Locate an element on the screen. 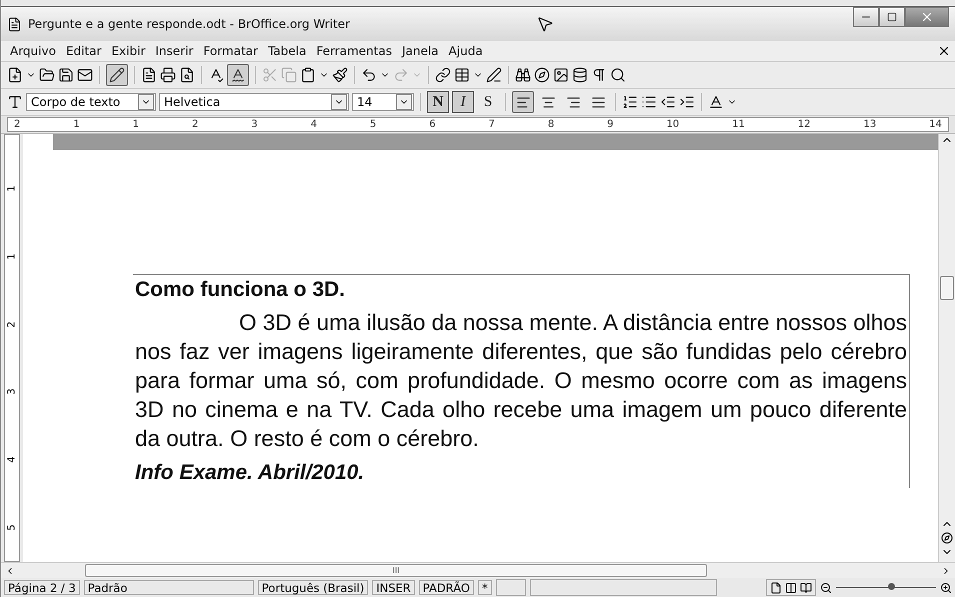 This screenshot has width=955, height=597. spellcheck-icon is located at coordinates (238, 75).